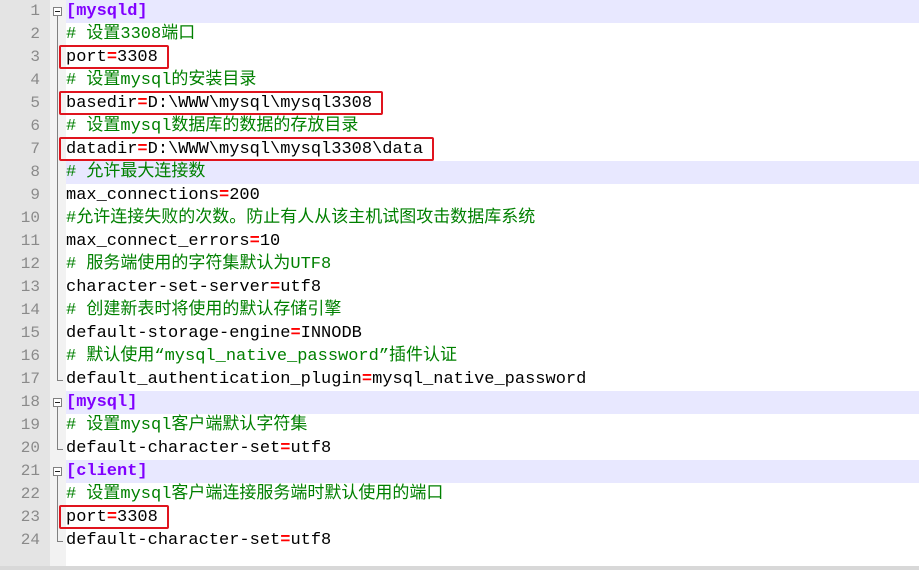  Describe the element at coordinates (107, 11) in the screenshot. I see `section-header: [mysqld]` at that location.